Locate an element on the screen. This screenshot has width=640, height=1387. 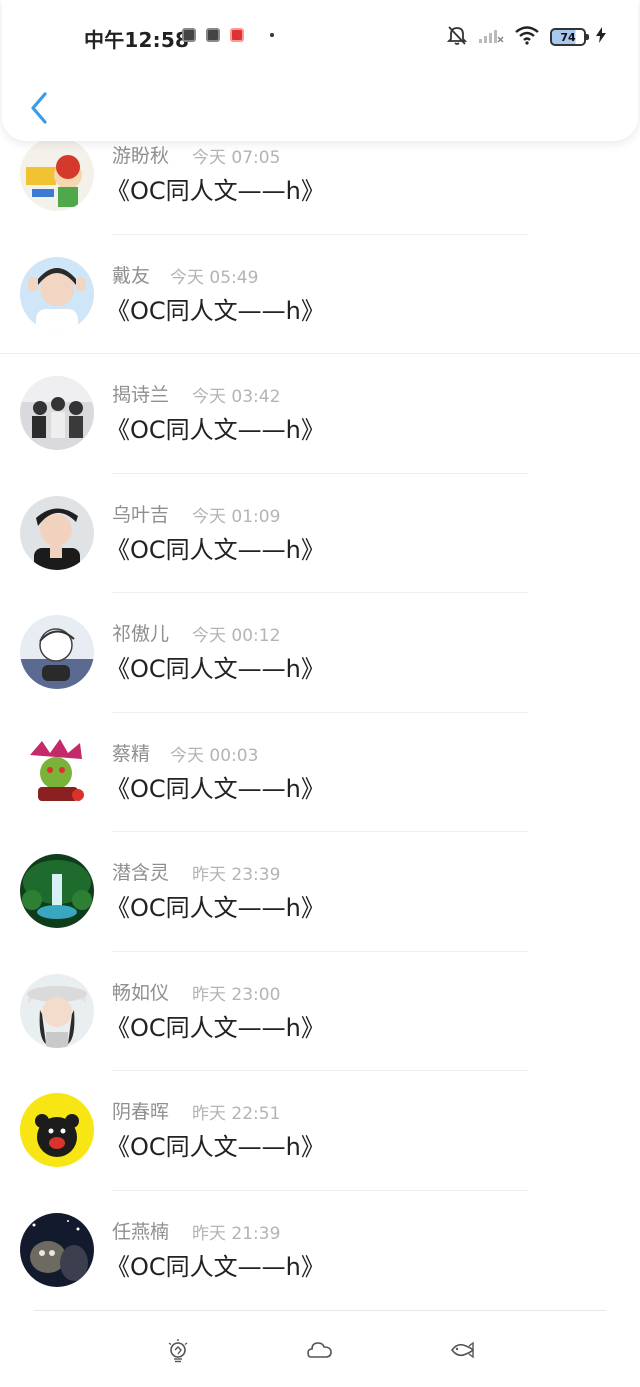
list-item: 阴春晖 昨天 22:51 《OC同人文——h》 is located at coordinates (320, 1131).